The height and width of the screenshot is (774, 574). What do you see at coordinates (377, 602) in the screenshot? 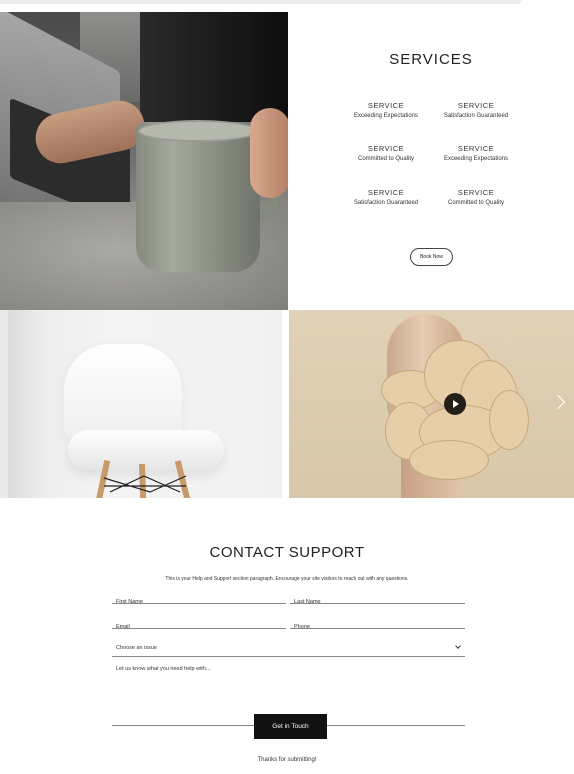
I see `last-name-input` at bounding box center [377, 602].